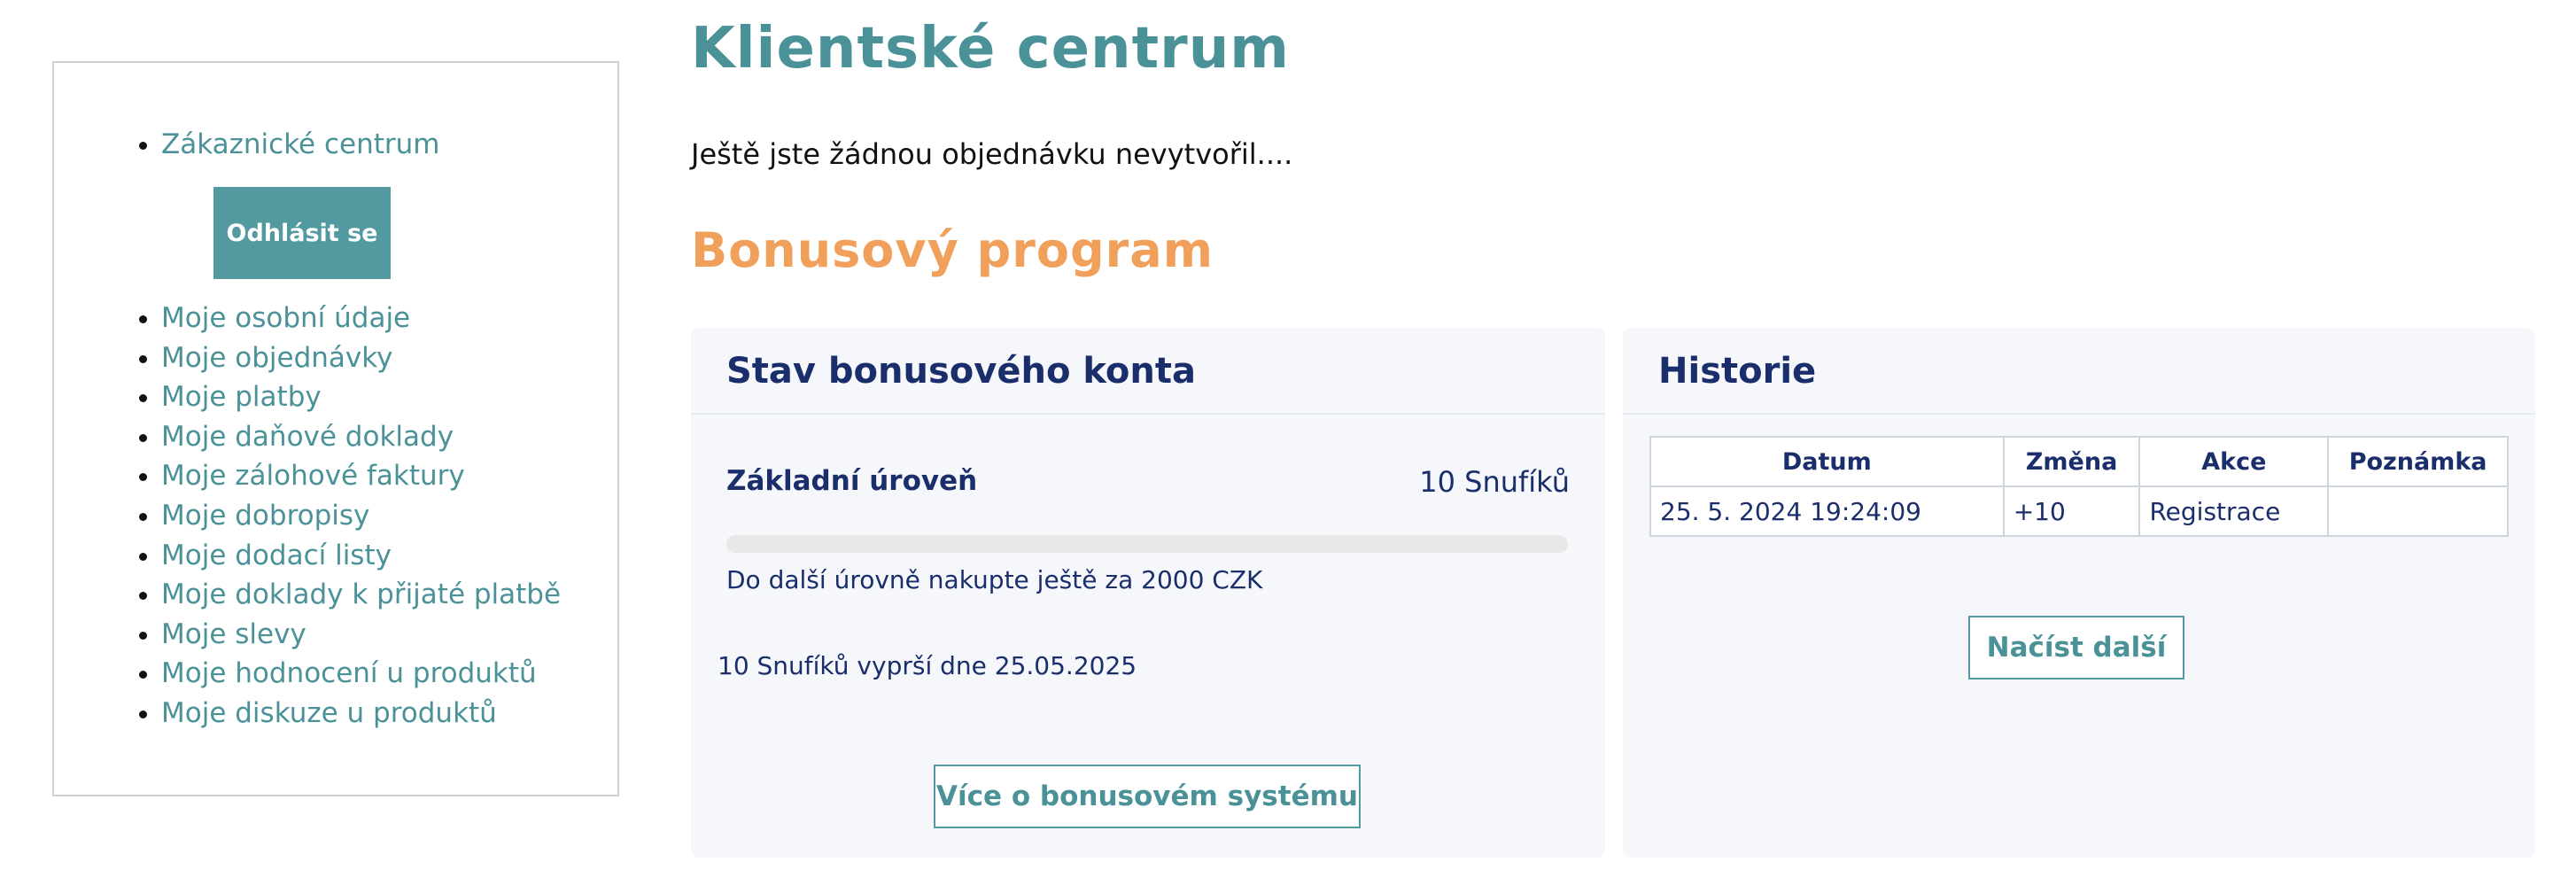 This screenshot has width=2576, height=893. Describe the element at coordinates (302, 233) in the screenshot. I see `logout-button: Odhlásit se` at that location.